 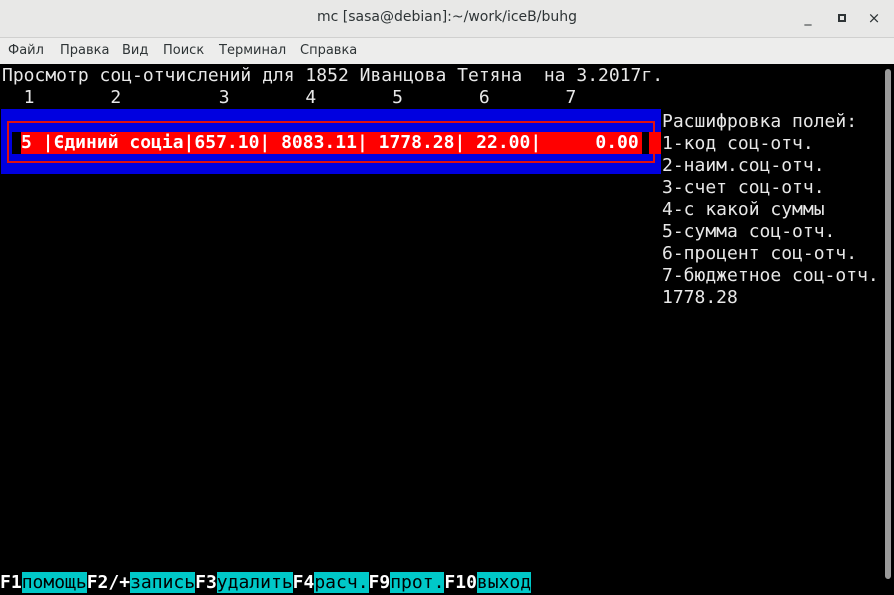 I want to click on close-button: ×, so click(x=874, y=18).